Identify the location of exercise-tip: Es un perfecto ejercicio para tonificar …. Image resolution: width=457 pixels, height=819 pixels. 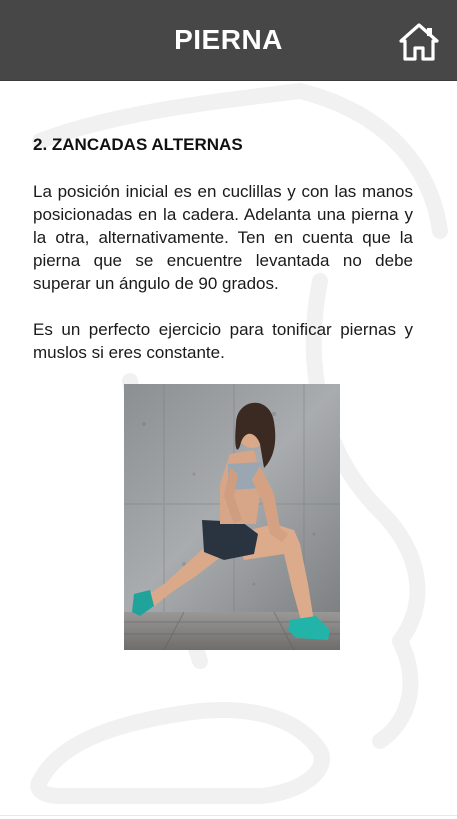
(223, 341).